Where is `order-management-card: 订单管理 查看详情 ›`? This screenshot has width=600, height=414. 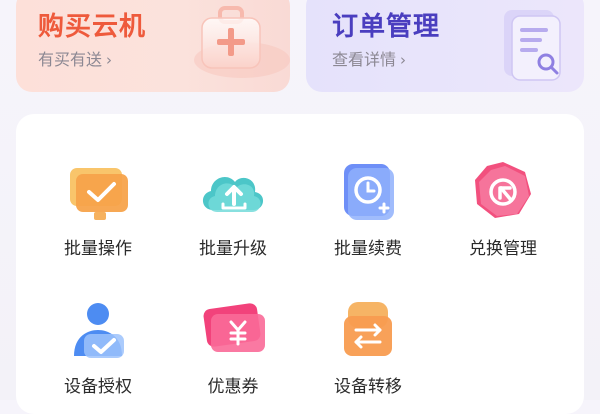
order-management-card: 订单管理 查看详情 › is located at coordinates (445, 46).